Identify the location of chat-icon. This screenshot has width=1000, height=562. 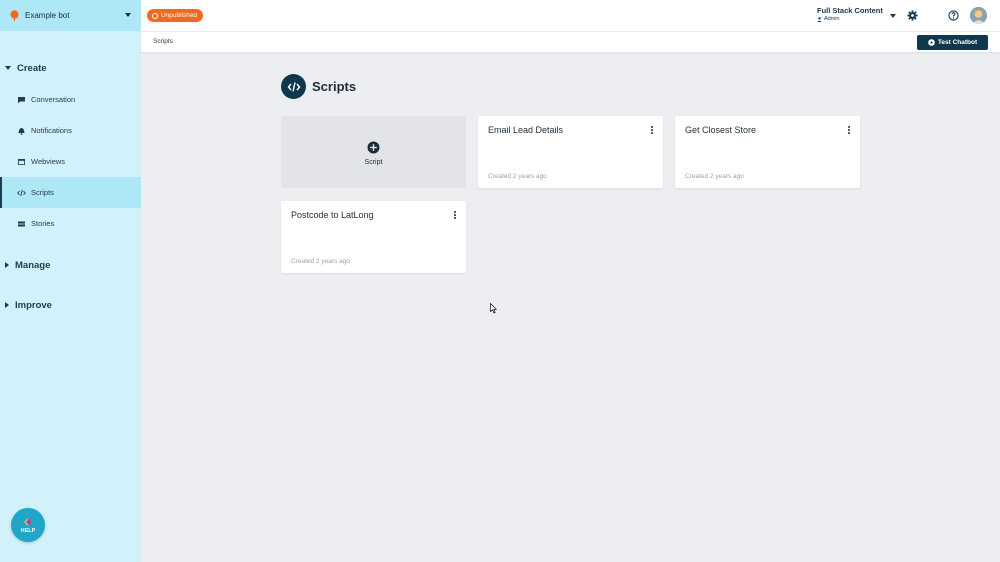
(21, 99).